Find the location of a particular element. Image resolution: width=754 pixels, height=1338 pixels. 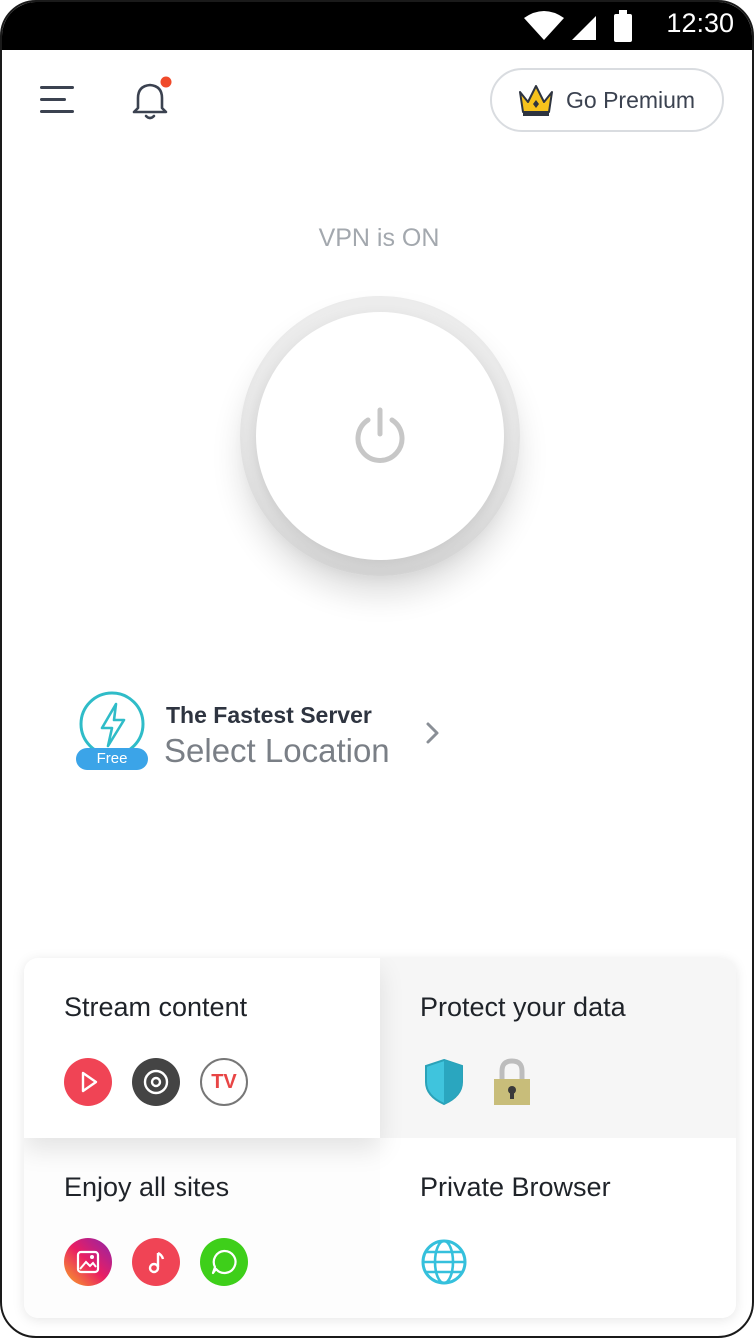

play-icon is located at coordinates (88, 1082).